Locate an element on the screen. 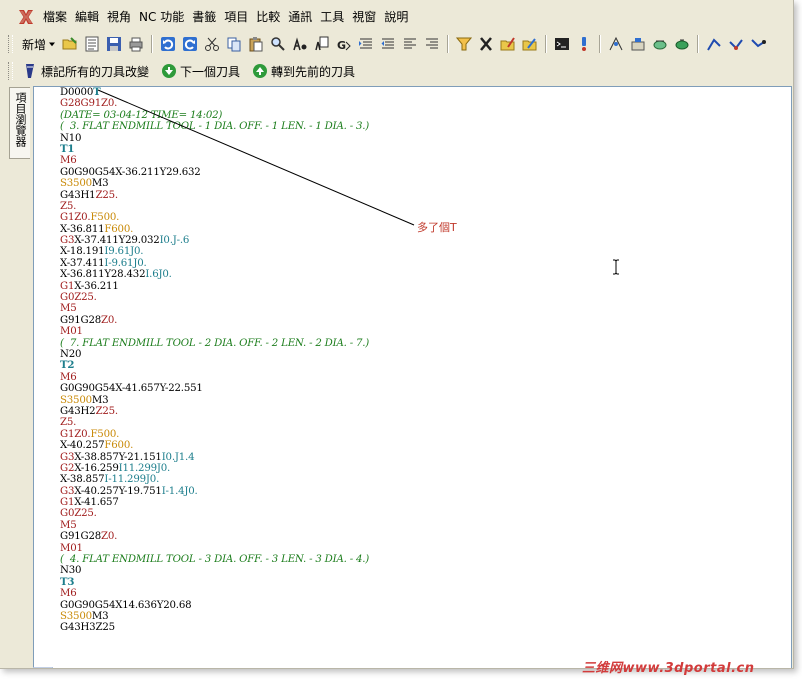  new-button: 新增 is located at coordinates (38, 44).